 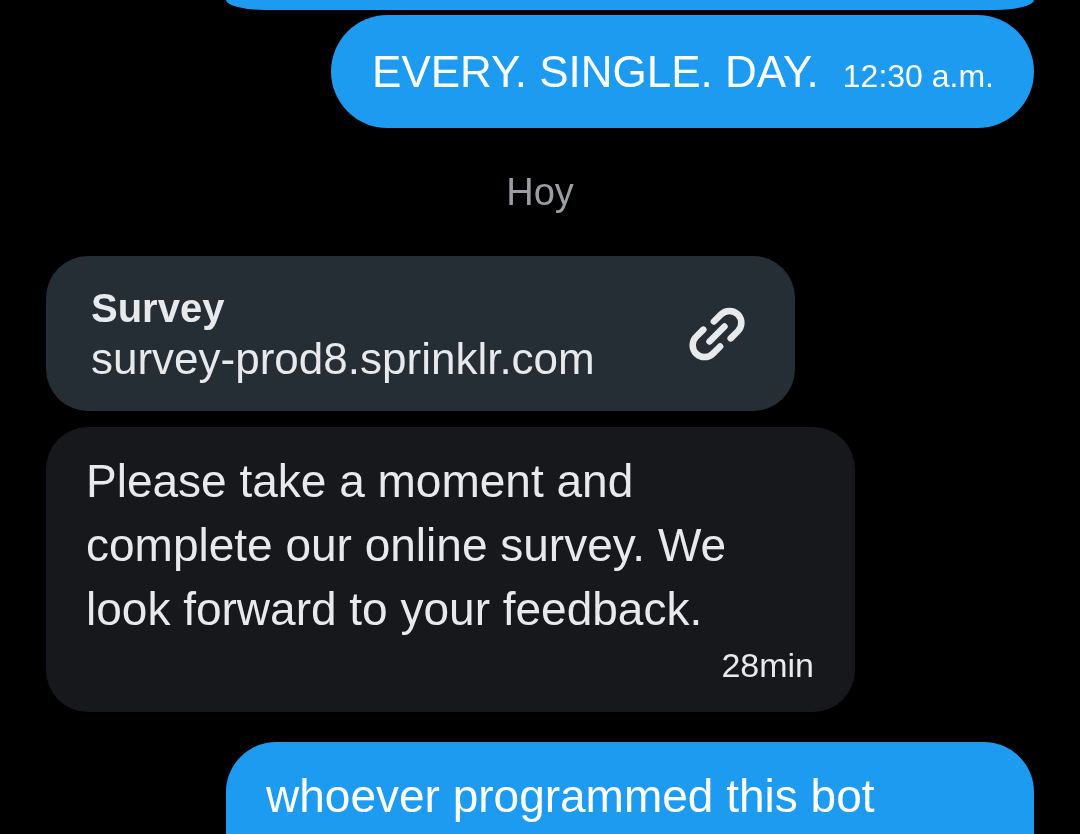 What do you see at coordinates (918, 76) in the screenshot?
I see `message-time: 12:30 a.m.` at bounding box center [918, 76].